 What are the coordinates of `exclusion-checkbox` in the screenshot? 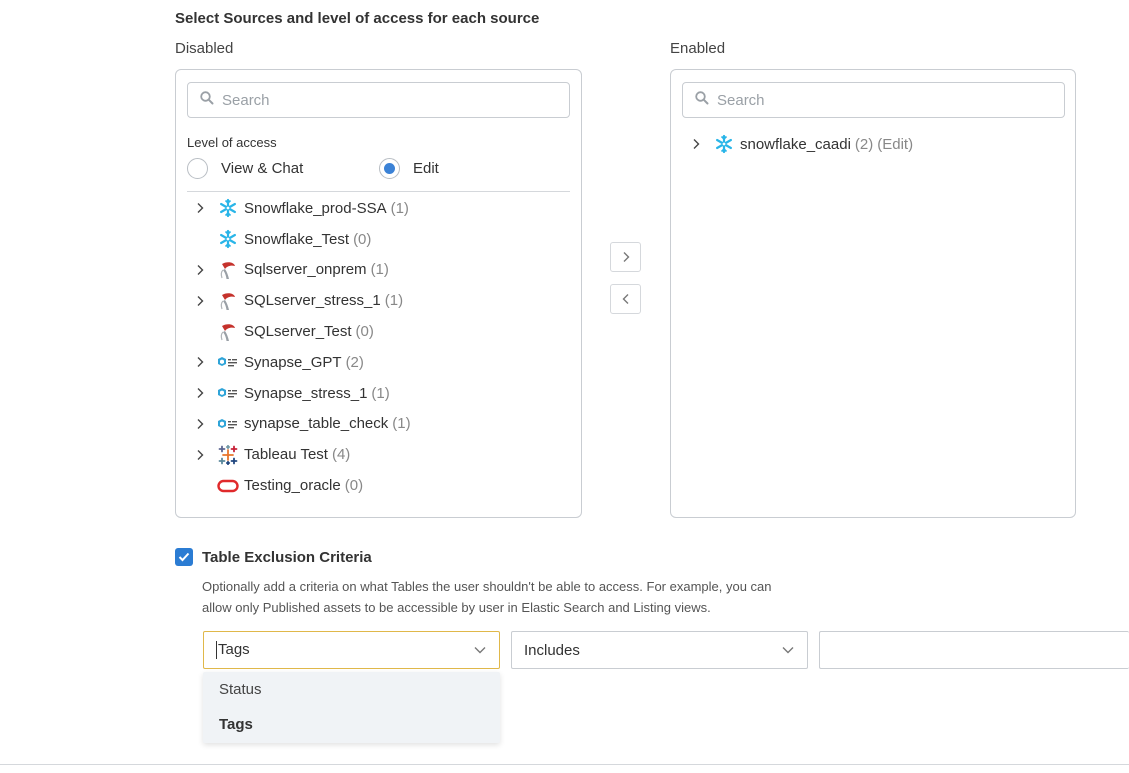 It's located at (184, 557).